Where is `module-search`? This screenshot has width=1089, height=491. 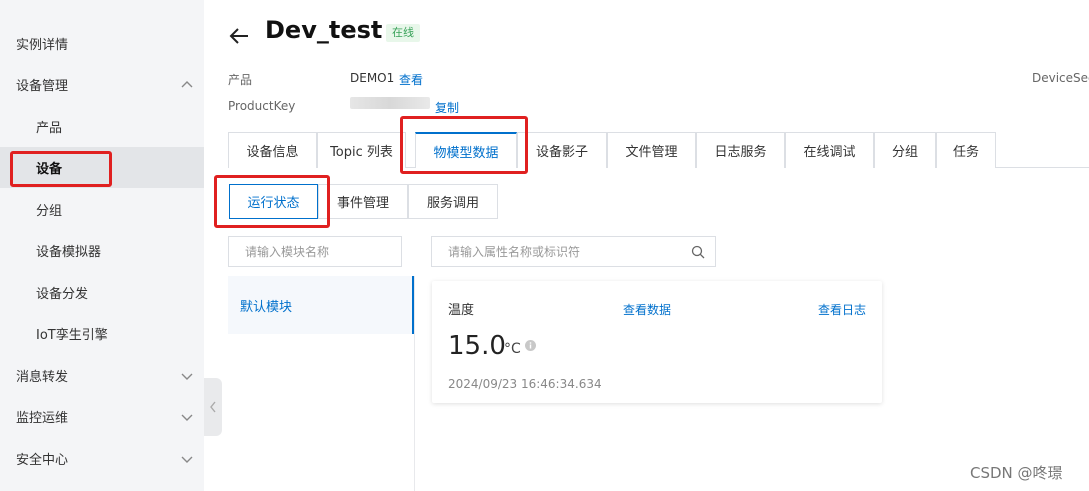 module-search is located at coordinates (315, 251).